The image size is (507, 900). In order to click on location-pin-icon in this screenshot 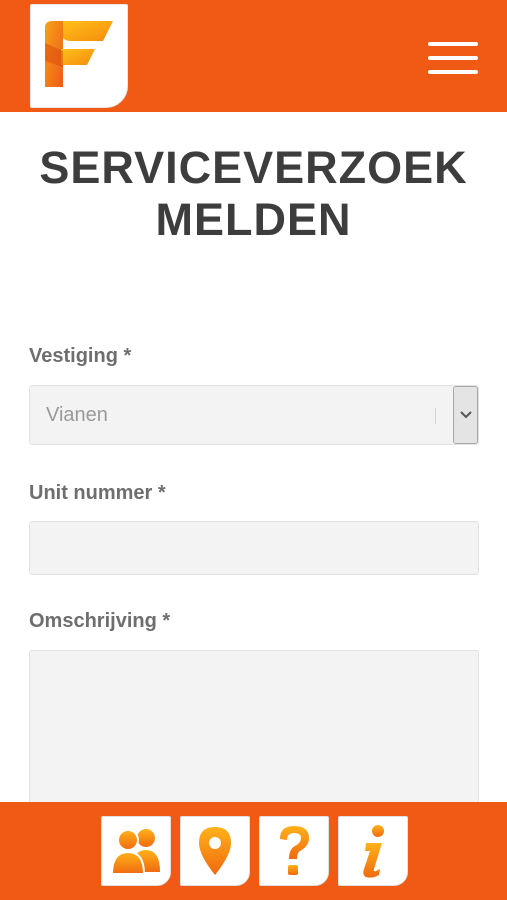, I will do `click(215, 851)`.